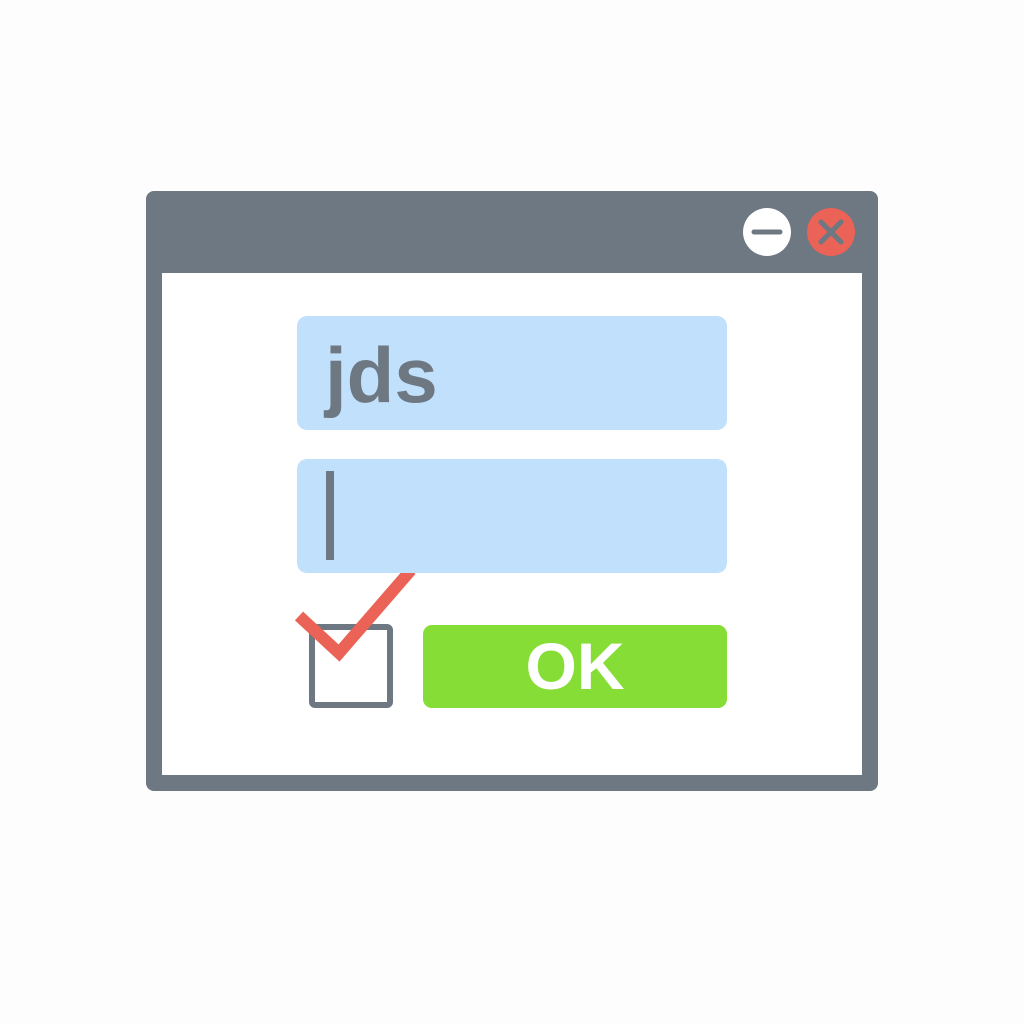 The image size is (1024, 1024). I want to click on ok-button: OK, so click(575, 666).